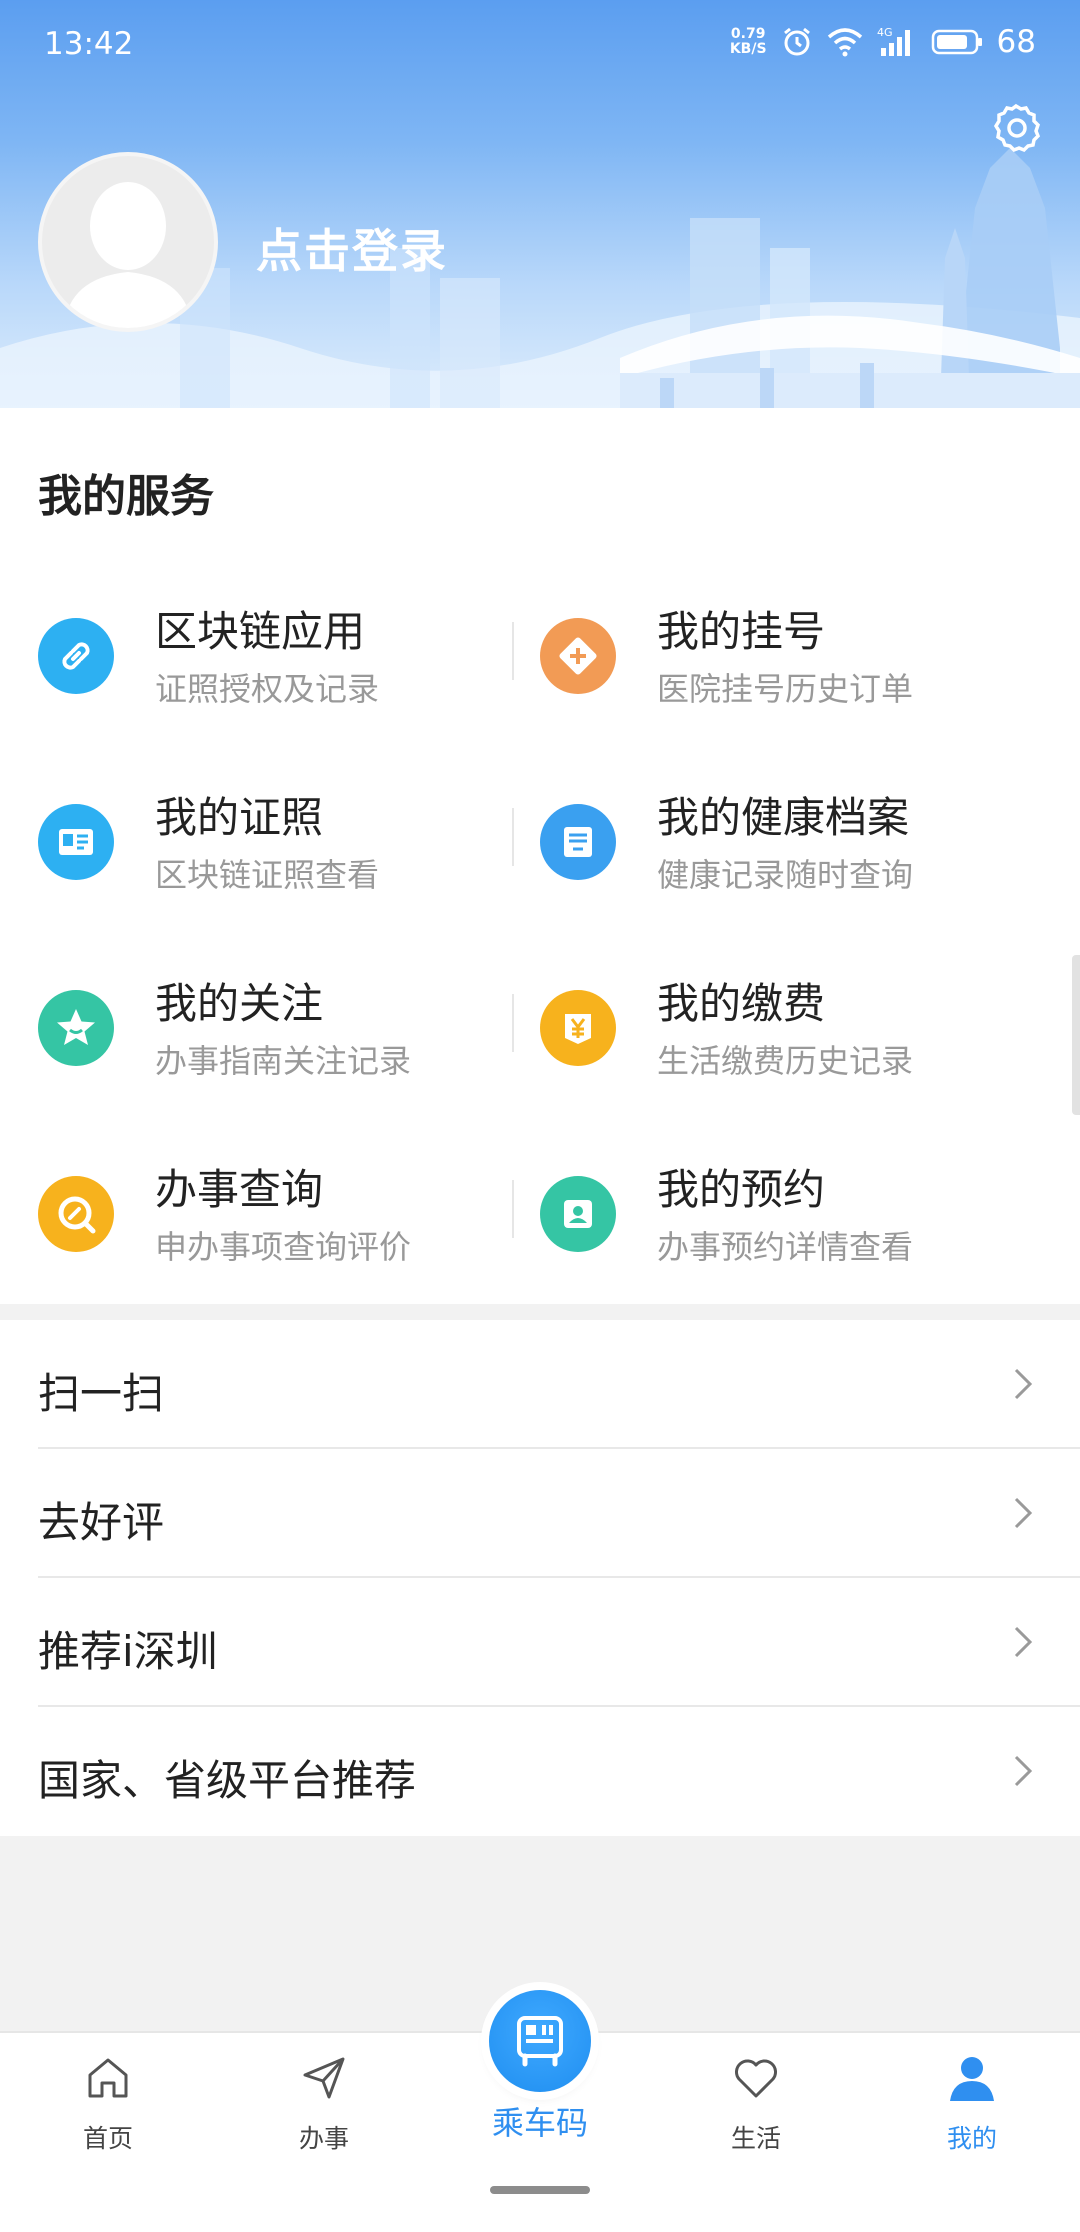 The width and height of the screenshot is (1080, 2232). Describe the element at coordinates (741, 631) in the screenshot. I see `service-title: 我的挂号` at that location.